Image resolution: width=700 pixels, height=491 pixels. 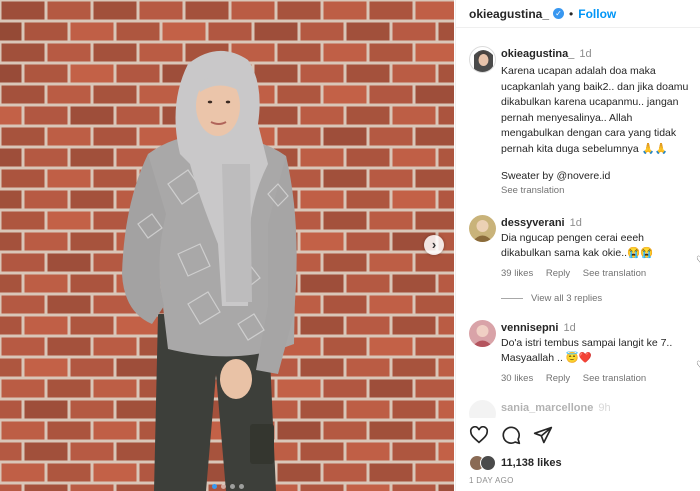 What do you see at coordinates (537, 54) in the screenshot?
I see `caption-username: okieagustina_` at bounding box center [537, 54].